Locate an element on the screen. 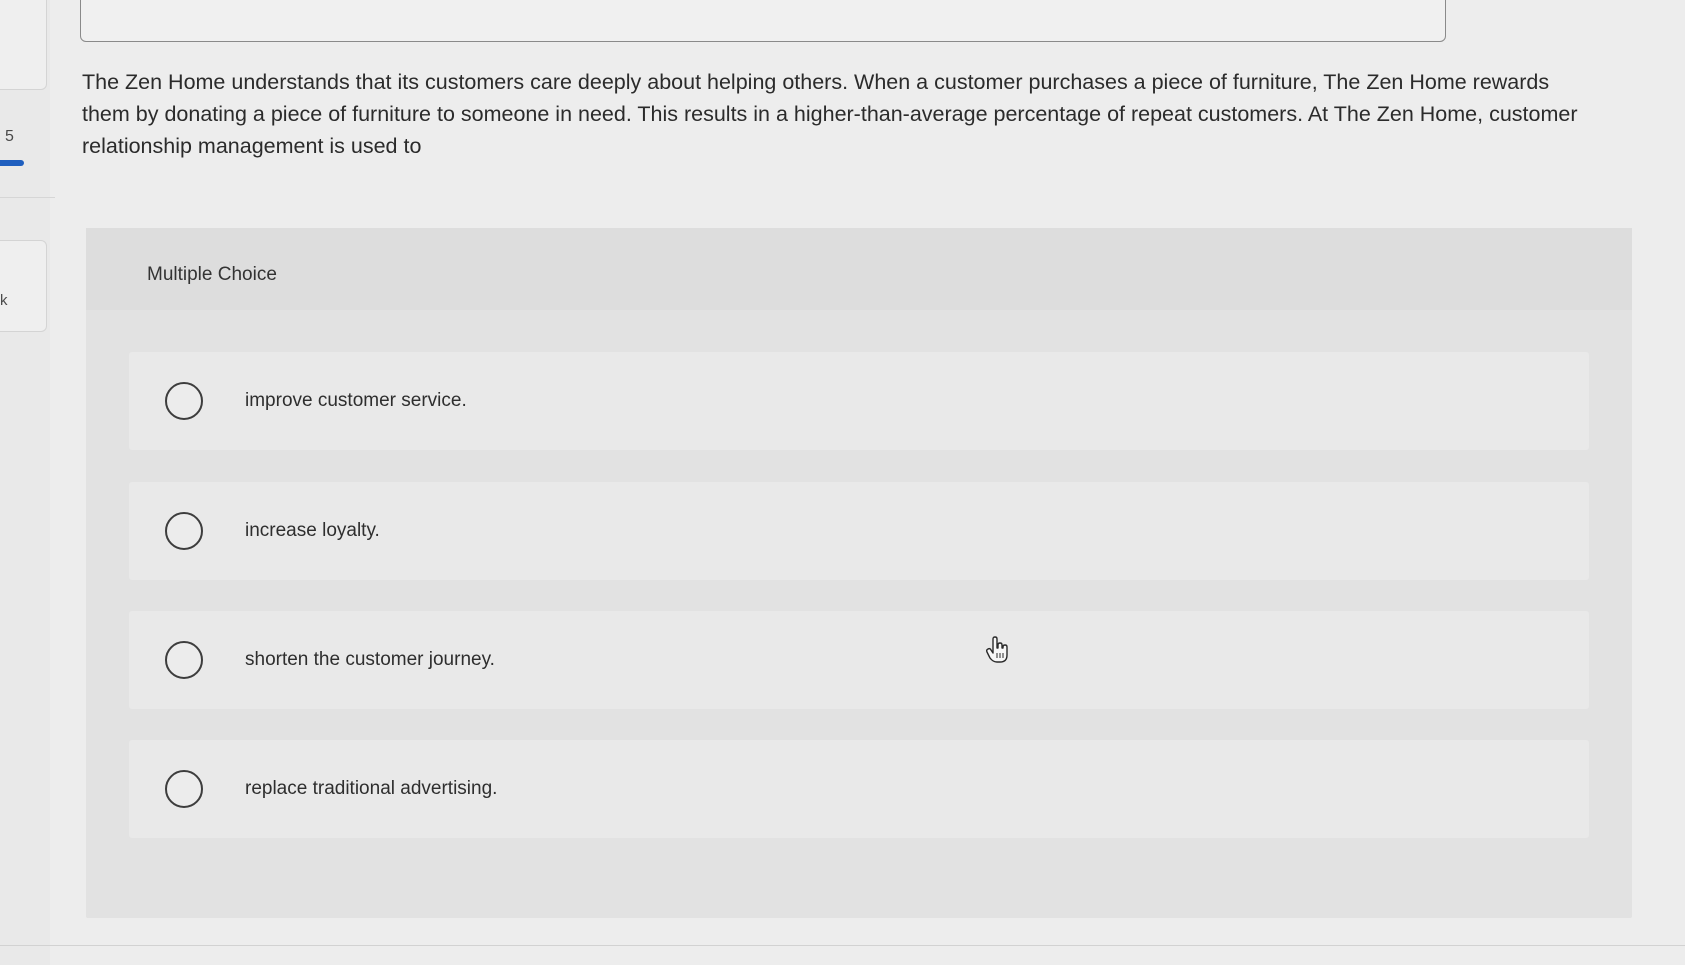 The height and width of the screenshot is (965, 1685). multiple-choice-label: Multiple Choice is located at coordinates (212, 274).